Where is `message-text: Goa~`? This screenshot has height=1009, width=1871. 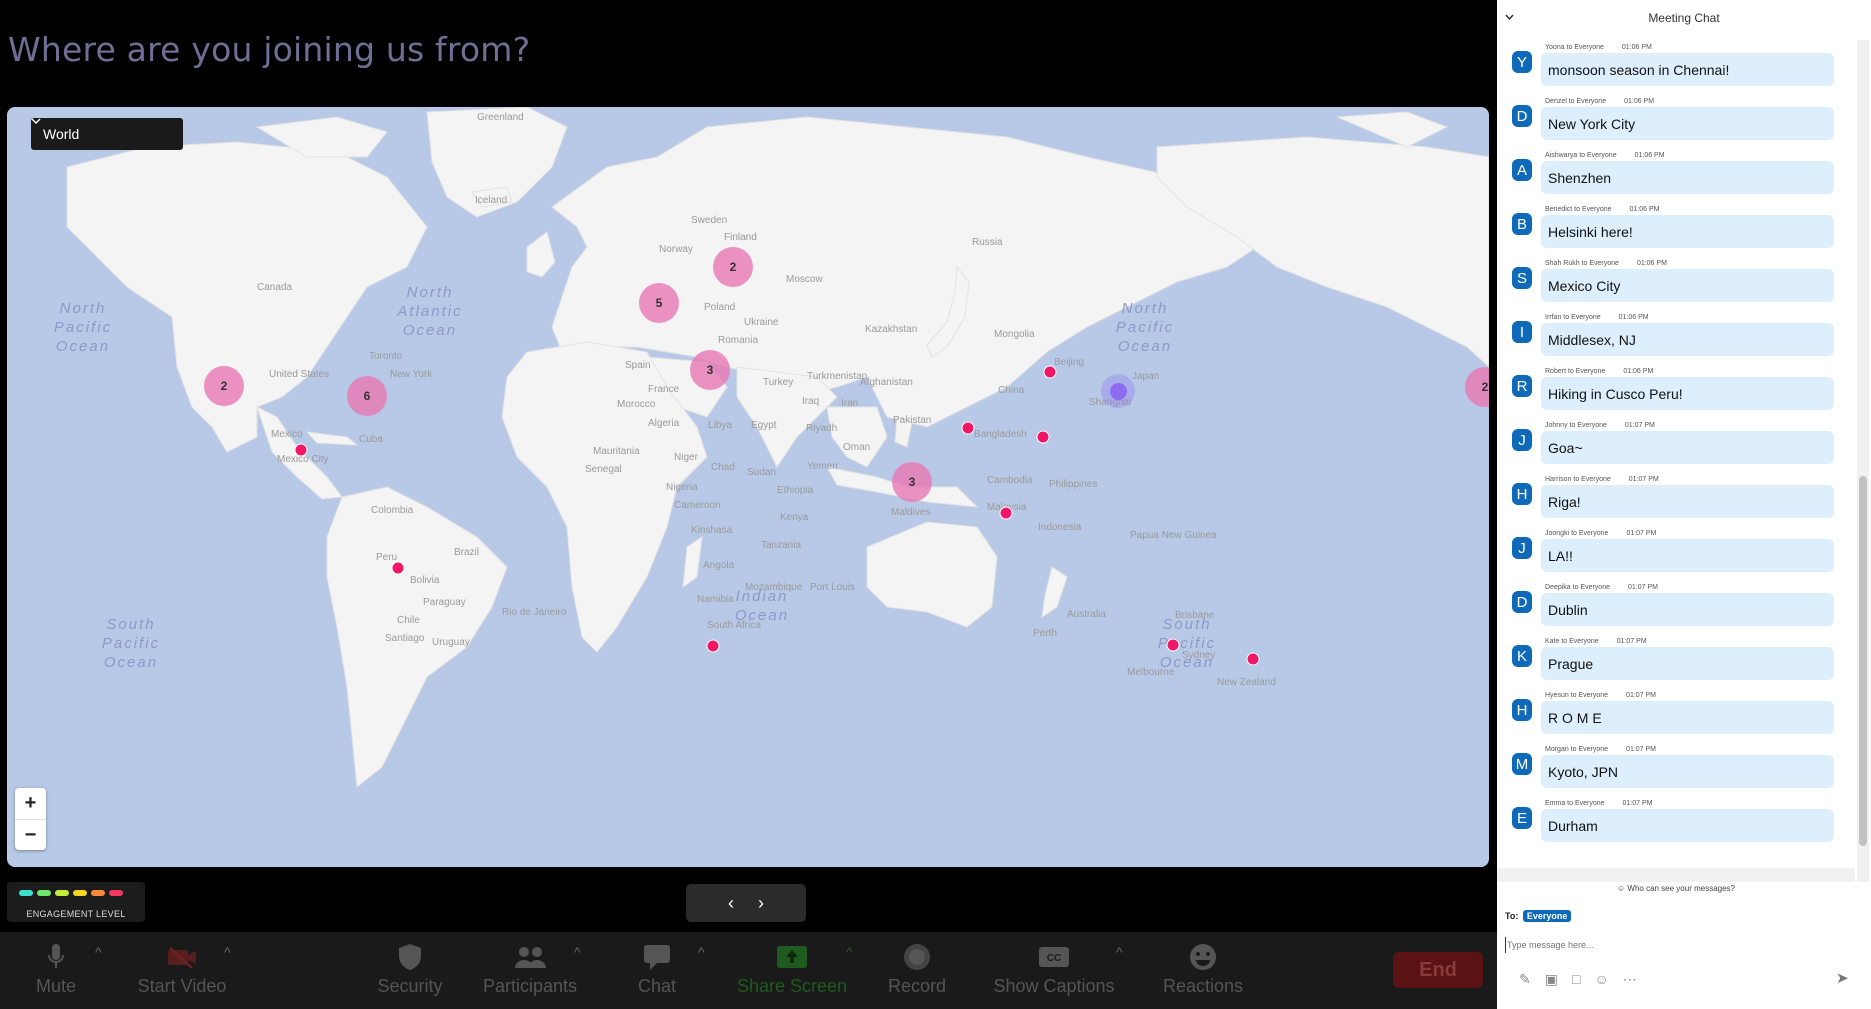 message-text: Goa~ is located at coordinates (1687, 447).